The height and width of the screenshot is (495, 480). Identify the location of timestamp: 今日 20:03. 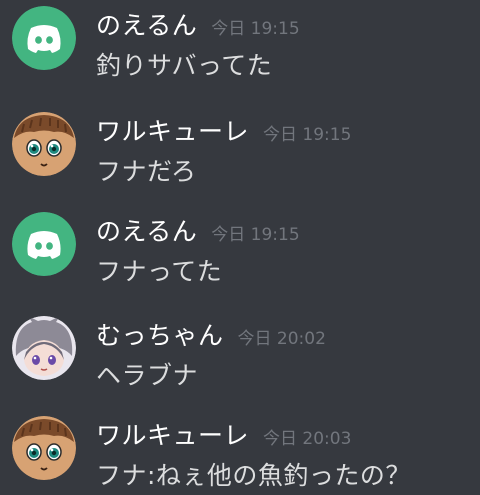
(307, 439).